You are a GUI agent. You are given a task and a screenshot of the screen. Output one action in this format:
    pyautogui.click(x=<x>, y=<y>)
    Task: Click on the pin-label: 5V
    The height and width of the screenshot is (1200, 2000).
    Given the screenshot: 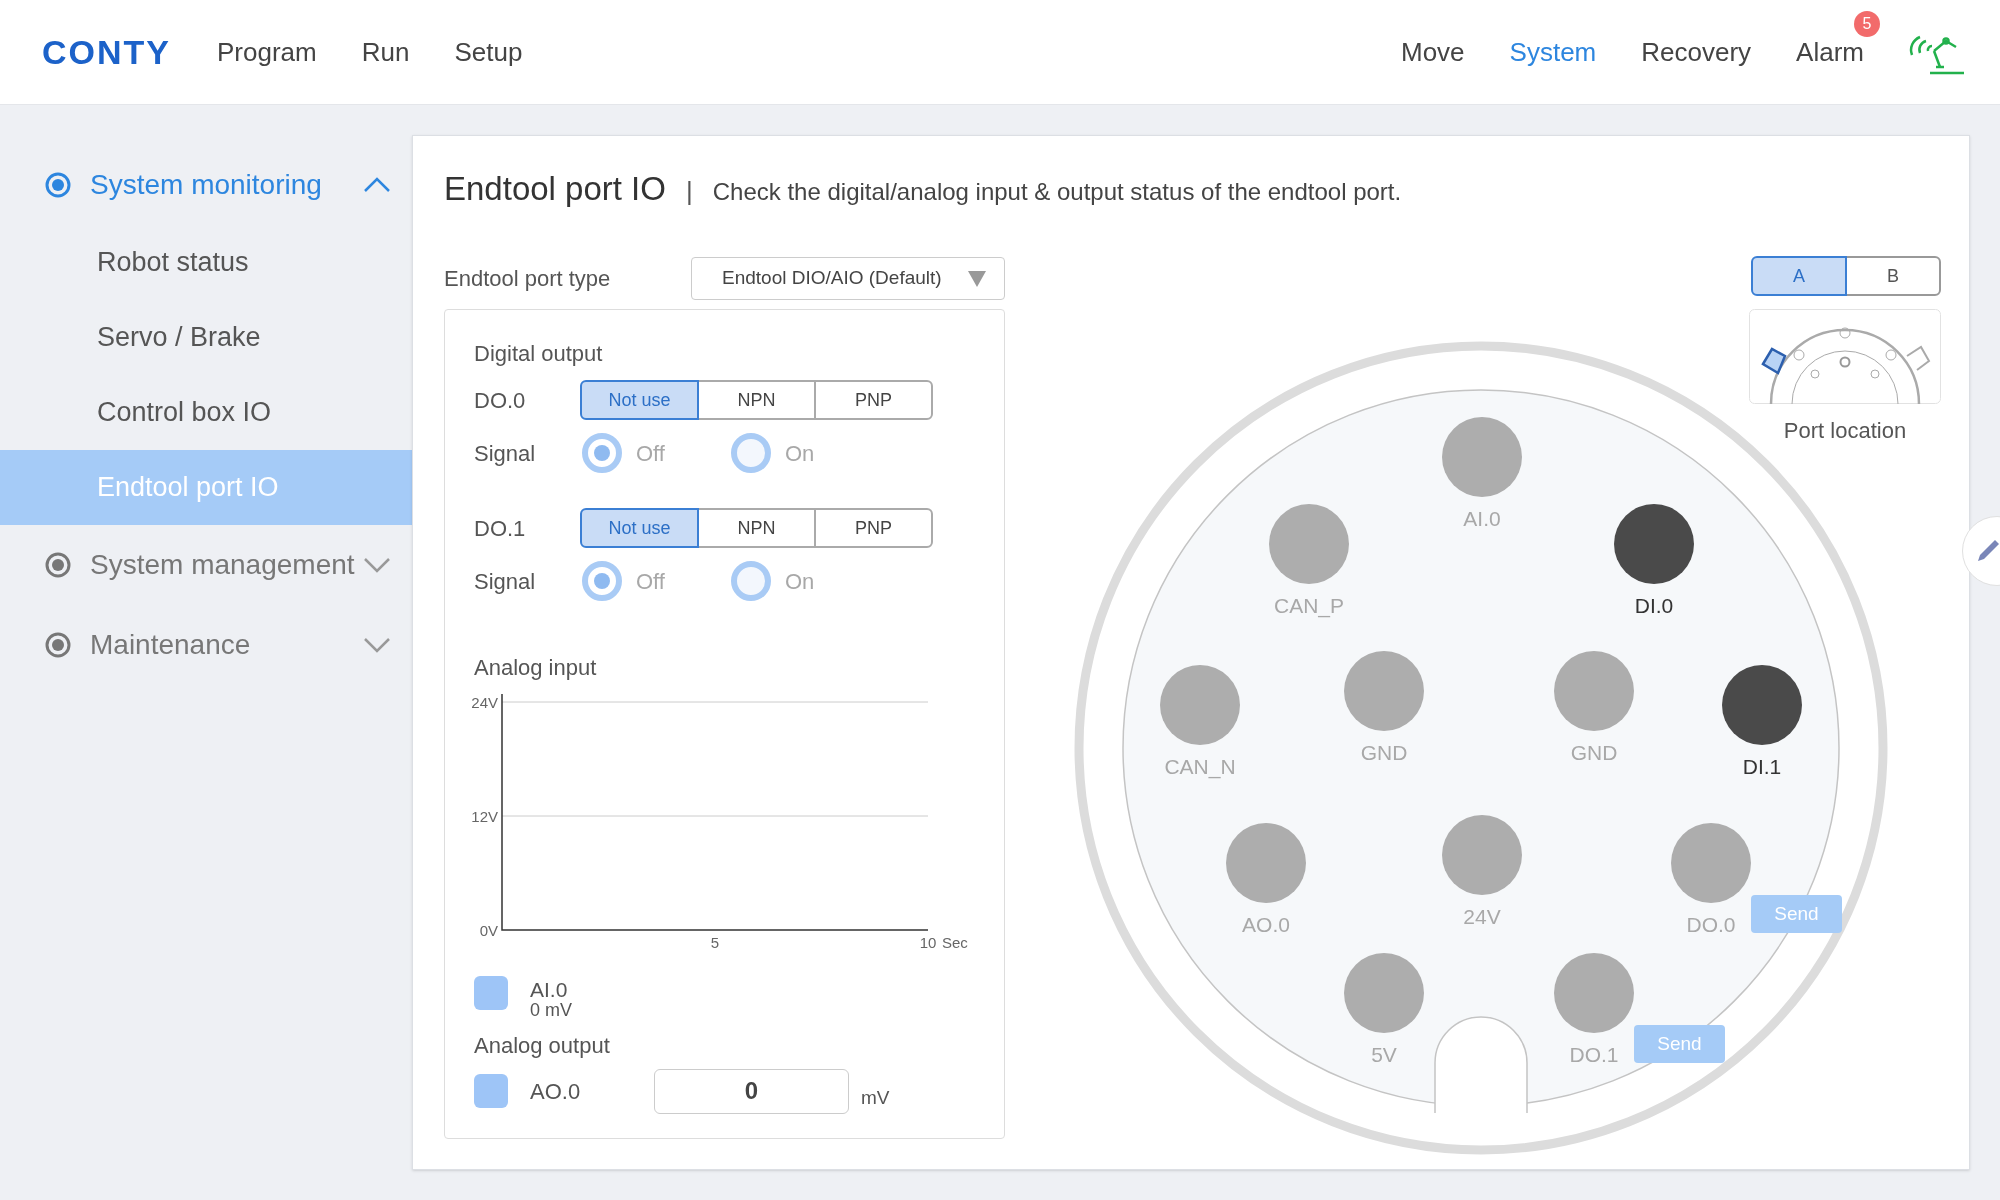 What is the action you would take?
    pyautogui.click(x=1384, y=1055)
    